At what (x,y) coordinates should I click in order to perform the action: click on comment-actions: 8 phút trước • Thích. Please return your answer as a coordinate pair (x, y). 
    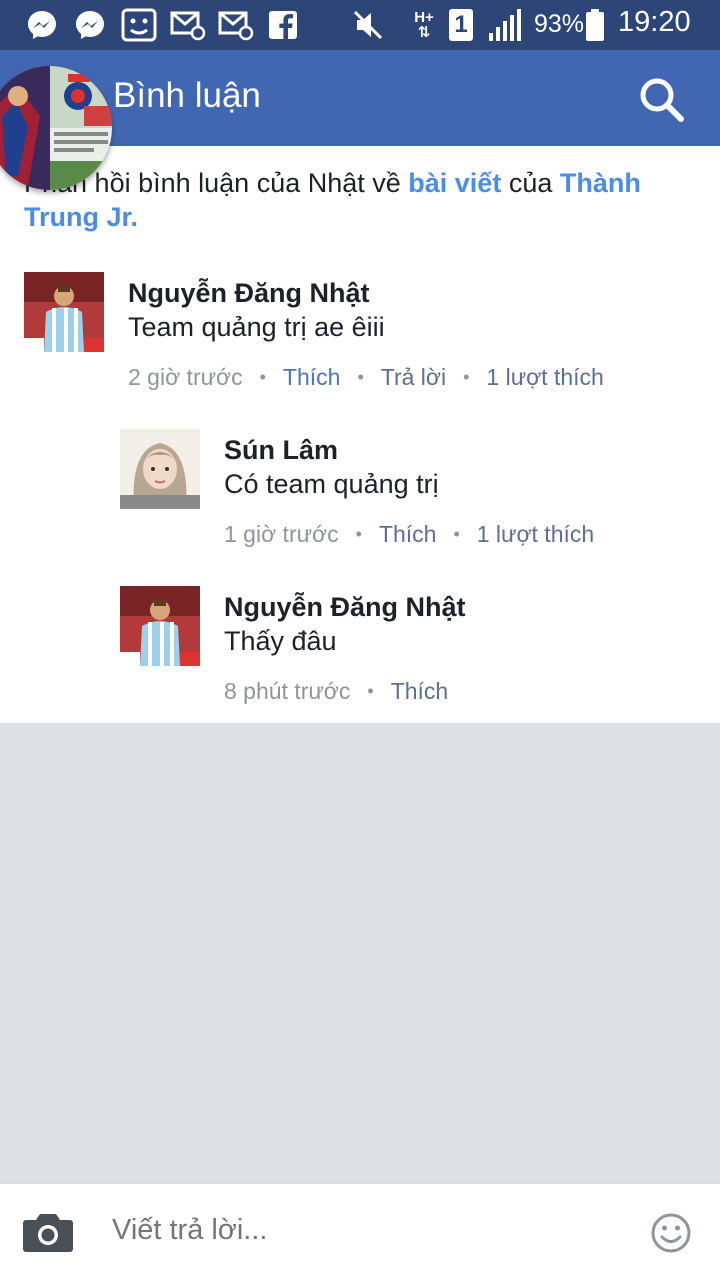
    Looking at the image, I should click on (336, 691).